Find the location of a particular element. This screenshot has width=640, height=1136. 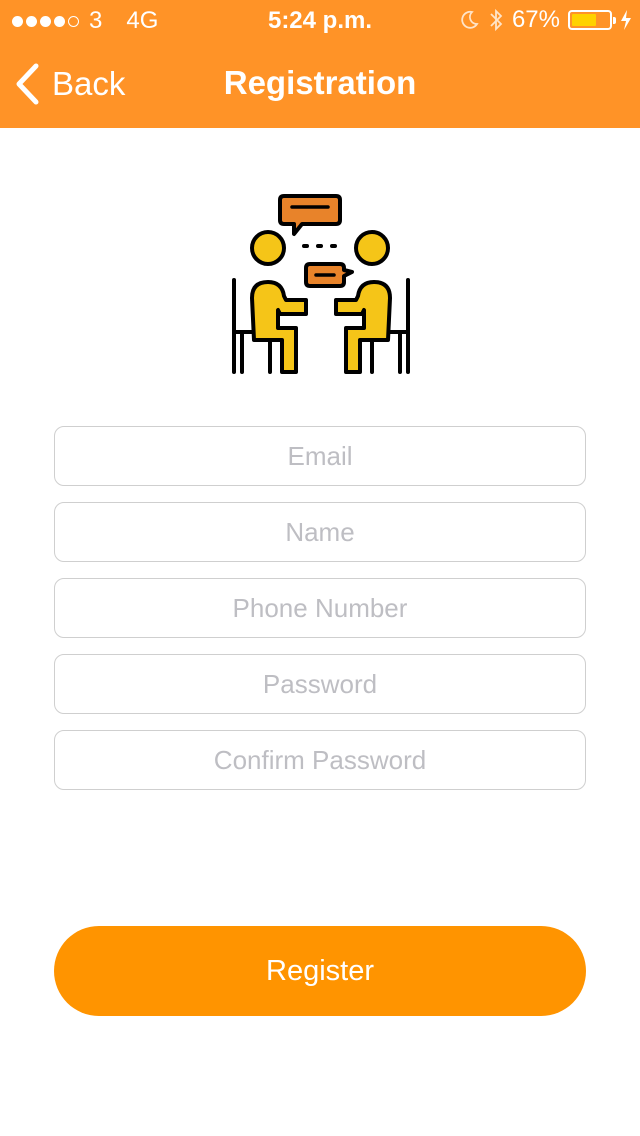

charging-bolt-icon is located at coordinates (626, 20).